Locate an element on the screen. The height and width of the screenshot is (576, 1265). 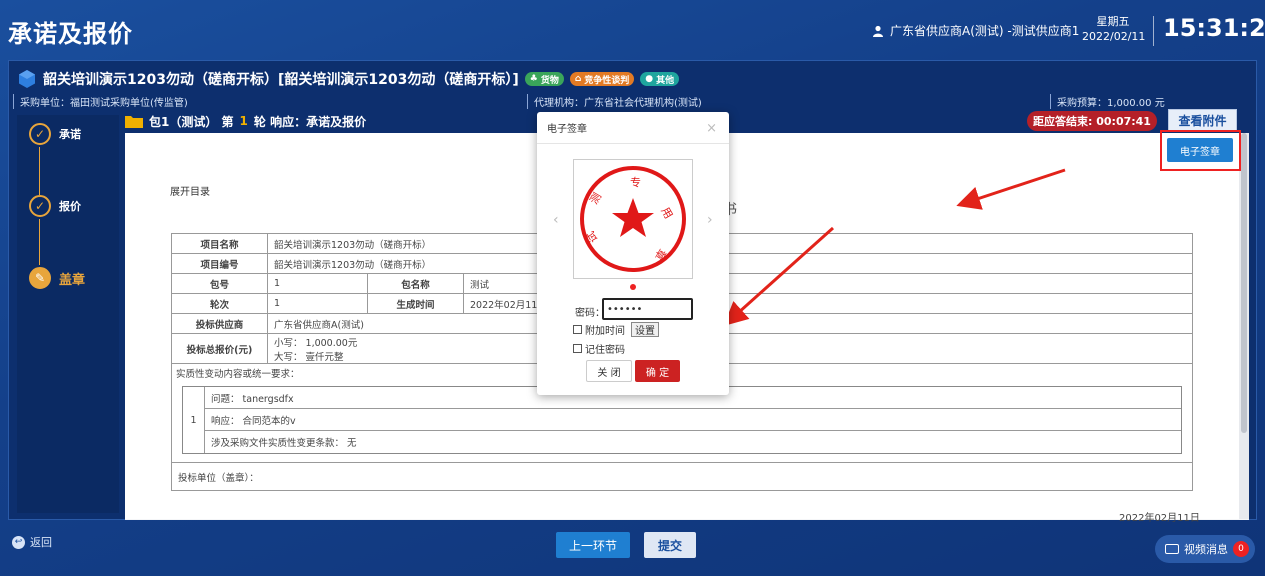
header-divider is located at coordinates (1153, 31).